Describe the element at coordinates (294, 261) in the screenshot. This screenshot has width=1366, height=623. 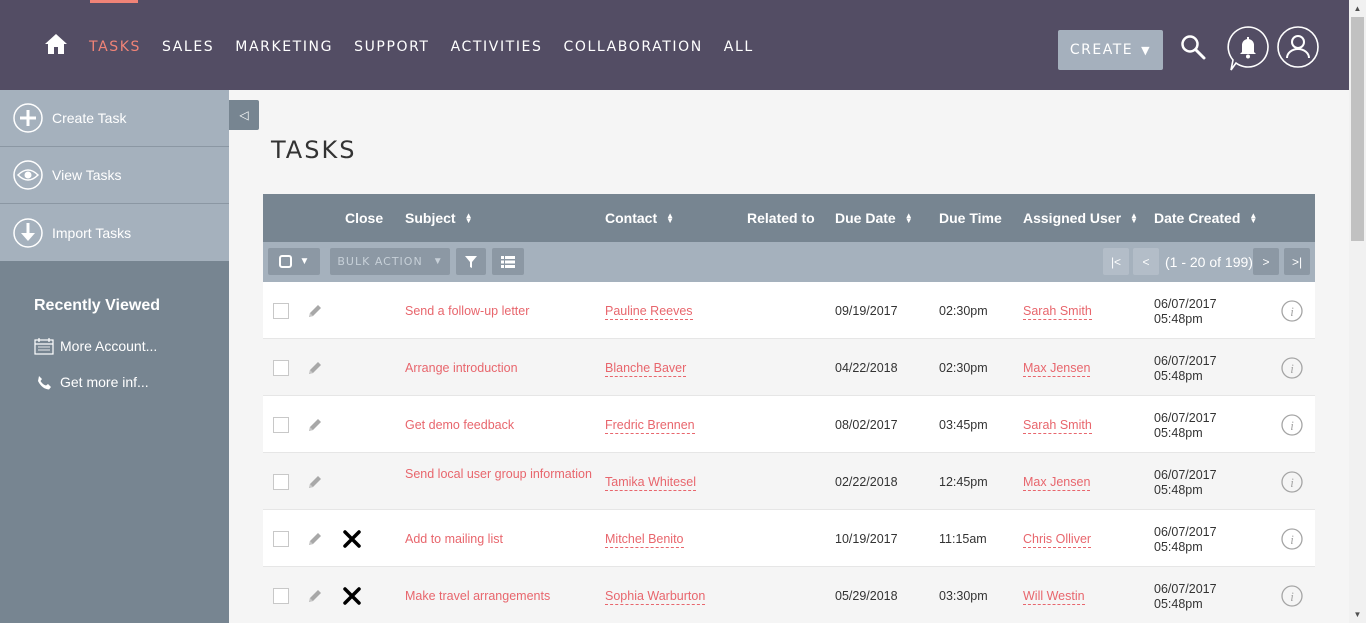
I see `select-all-dropdown: ▼` at that location.